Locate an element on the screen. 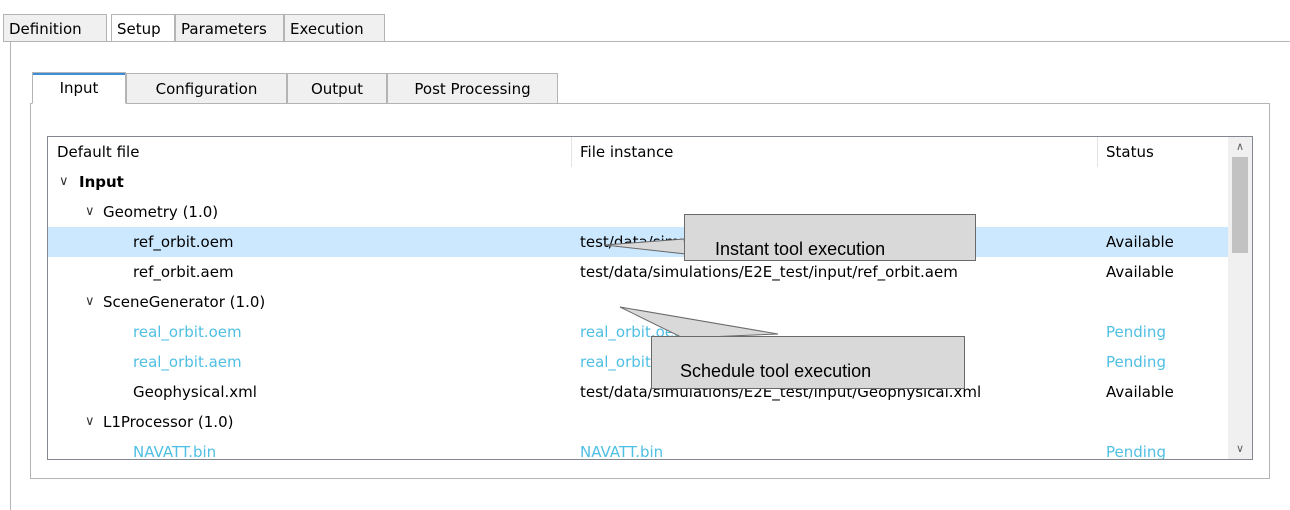 The width and height of the screenshot is (1290, 510). callout-pointers is located at coordinates (691, 288).